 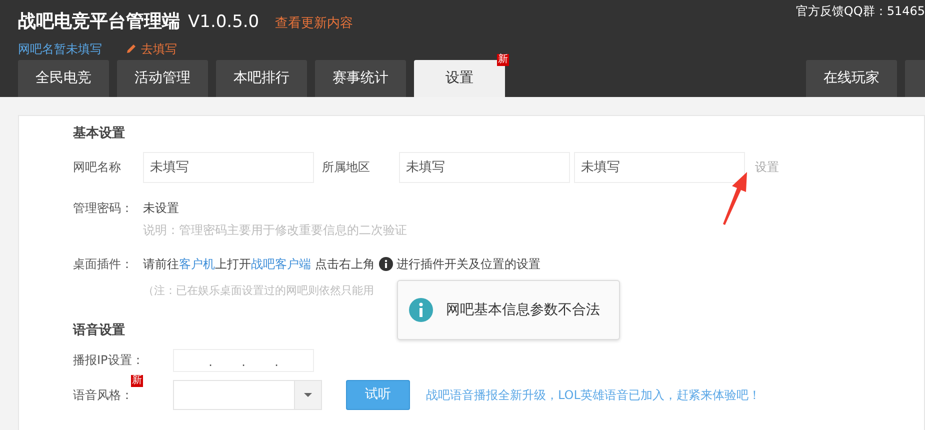 I want to click on instruction-text: 上打开, so click(x=233, y=264).